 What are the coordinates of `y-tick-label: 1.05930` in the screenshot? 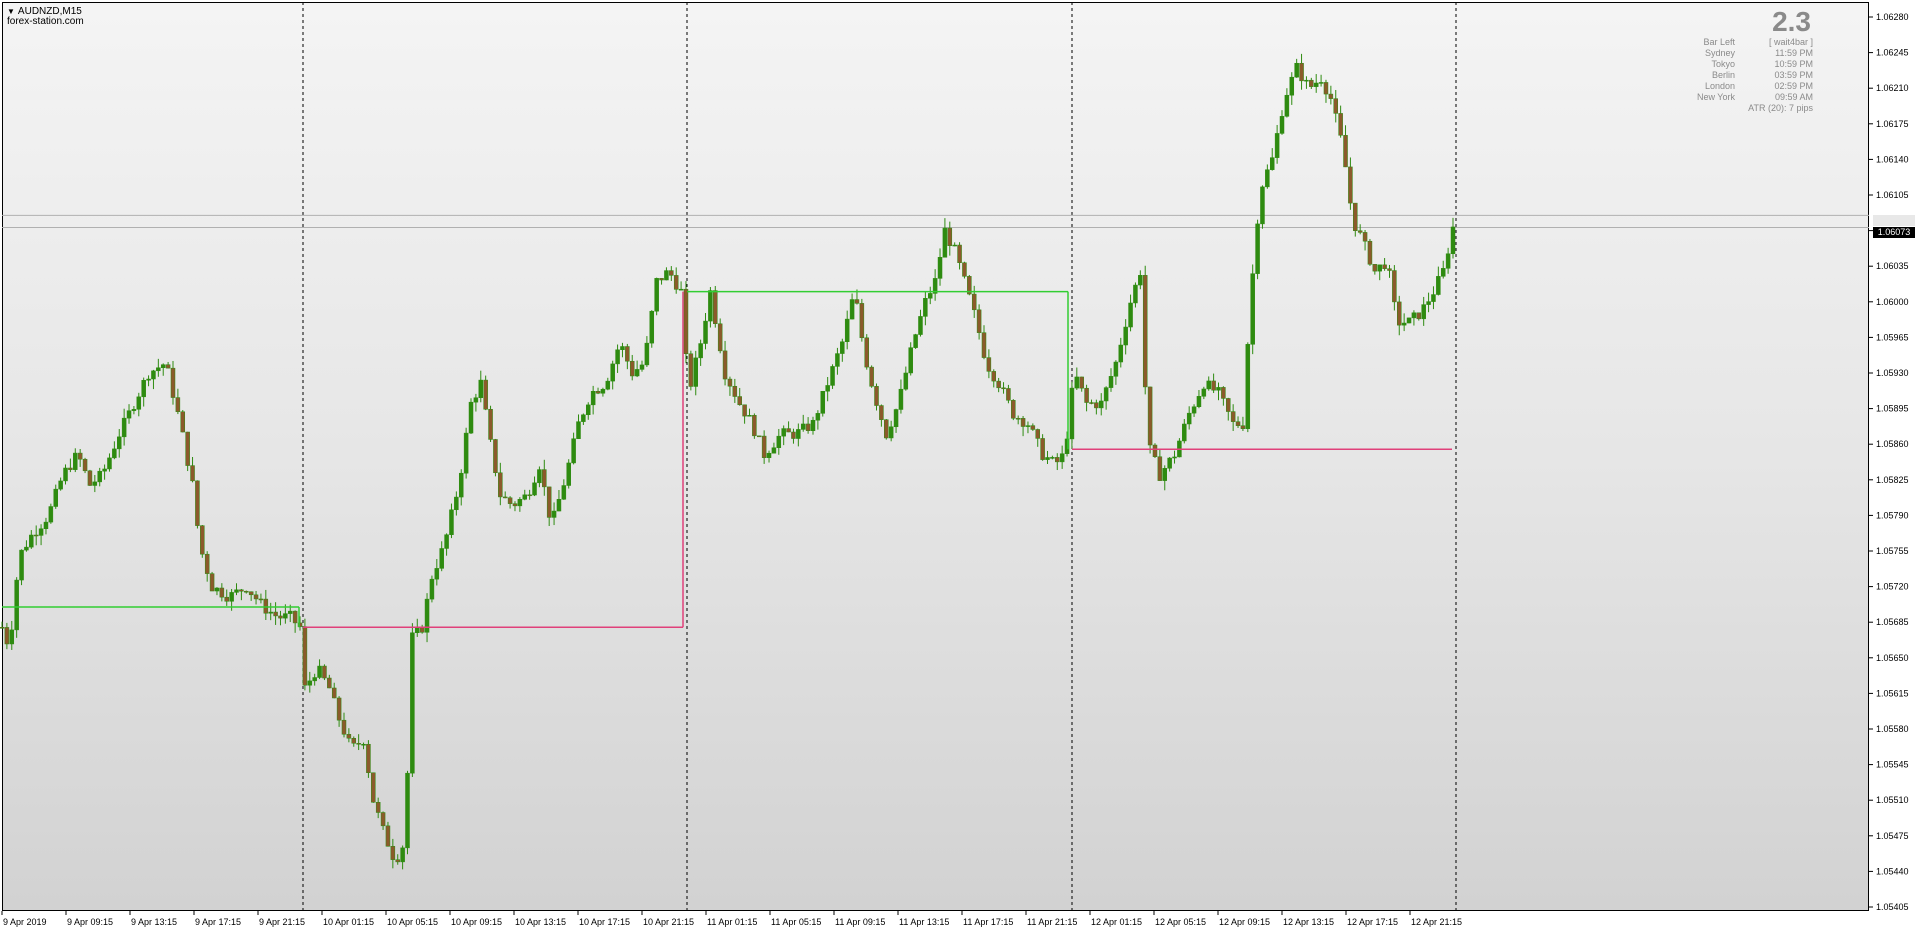 It's located at (1892, 373).